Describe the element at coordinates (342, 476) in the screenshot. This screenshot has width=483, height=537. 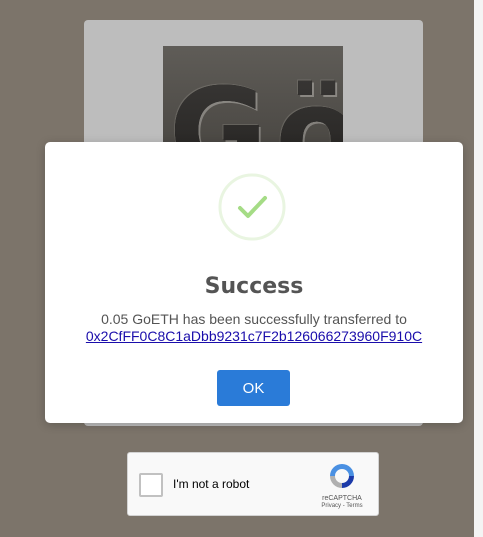
I see `recaptcha-logo-icon` at that location.